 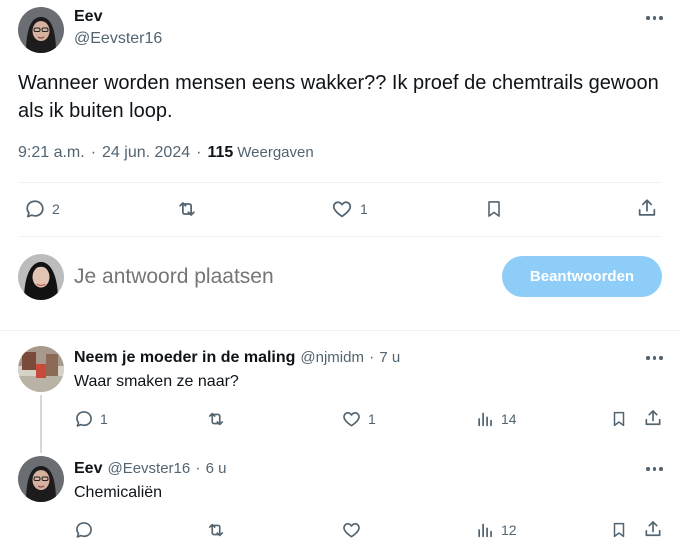 What do you see at coordinates (41, 424) in the screenshot?
I see `thread-line` at bounding box center [41, 424].